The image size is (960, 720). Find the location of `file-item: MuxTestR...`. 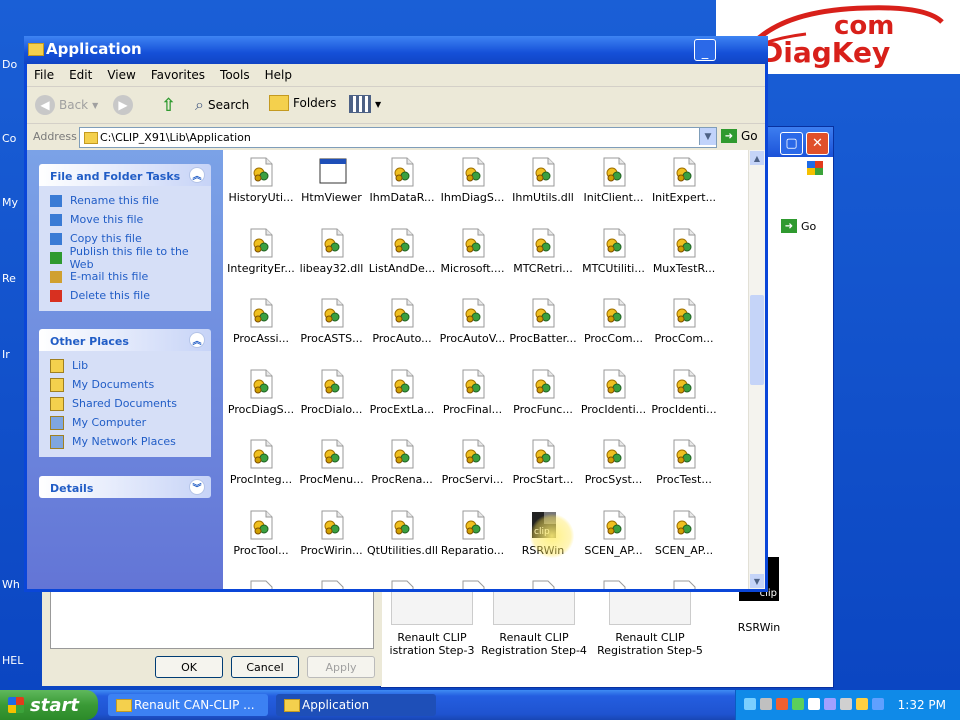

file-item: MuxTestR... is located at coordinates (684, 255).